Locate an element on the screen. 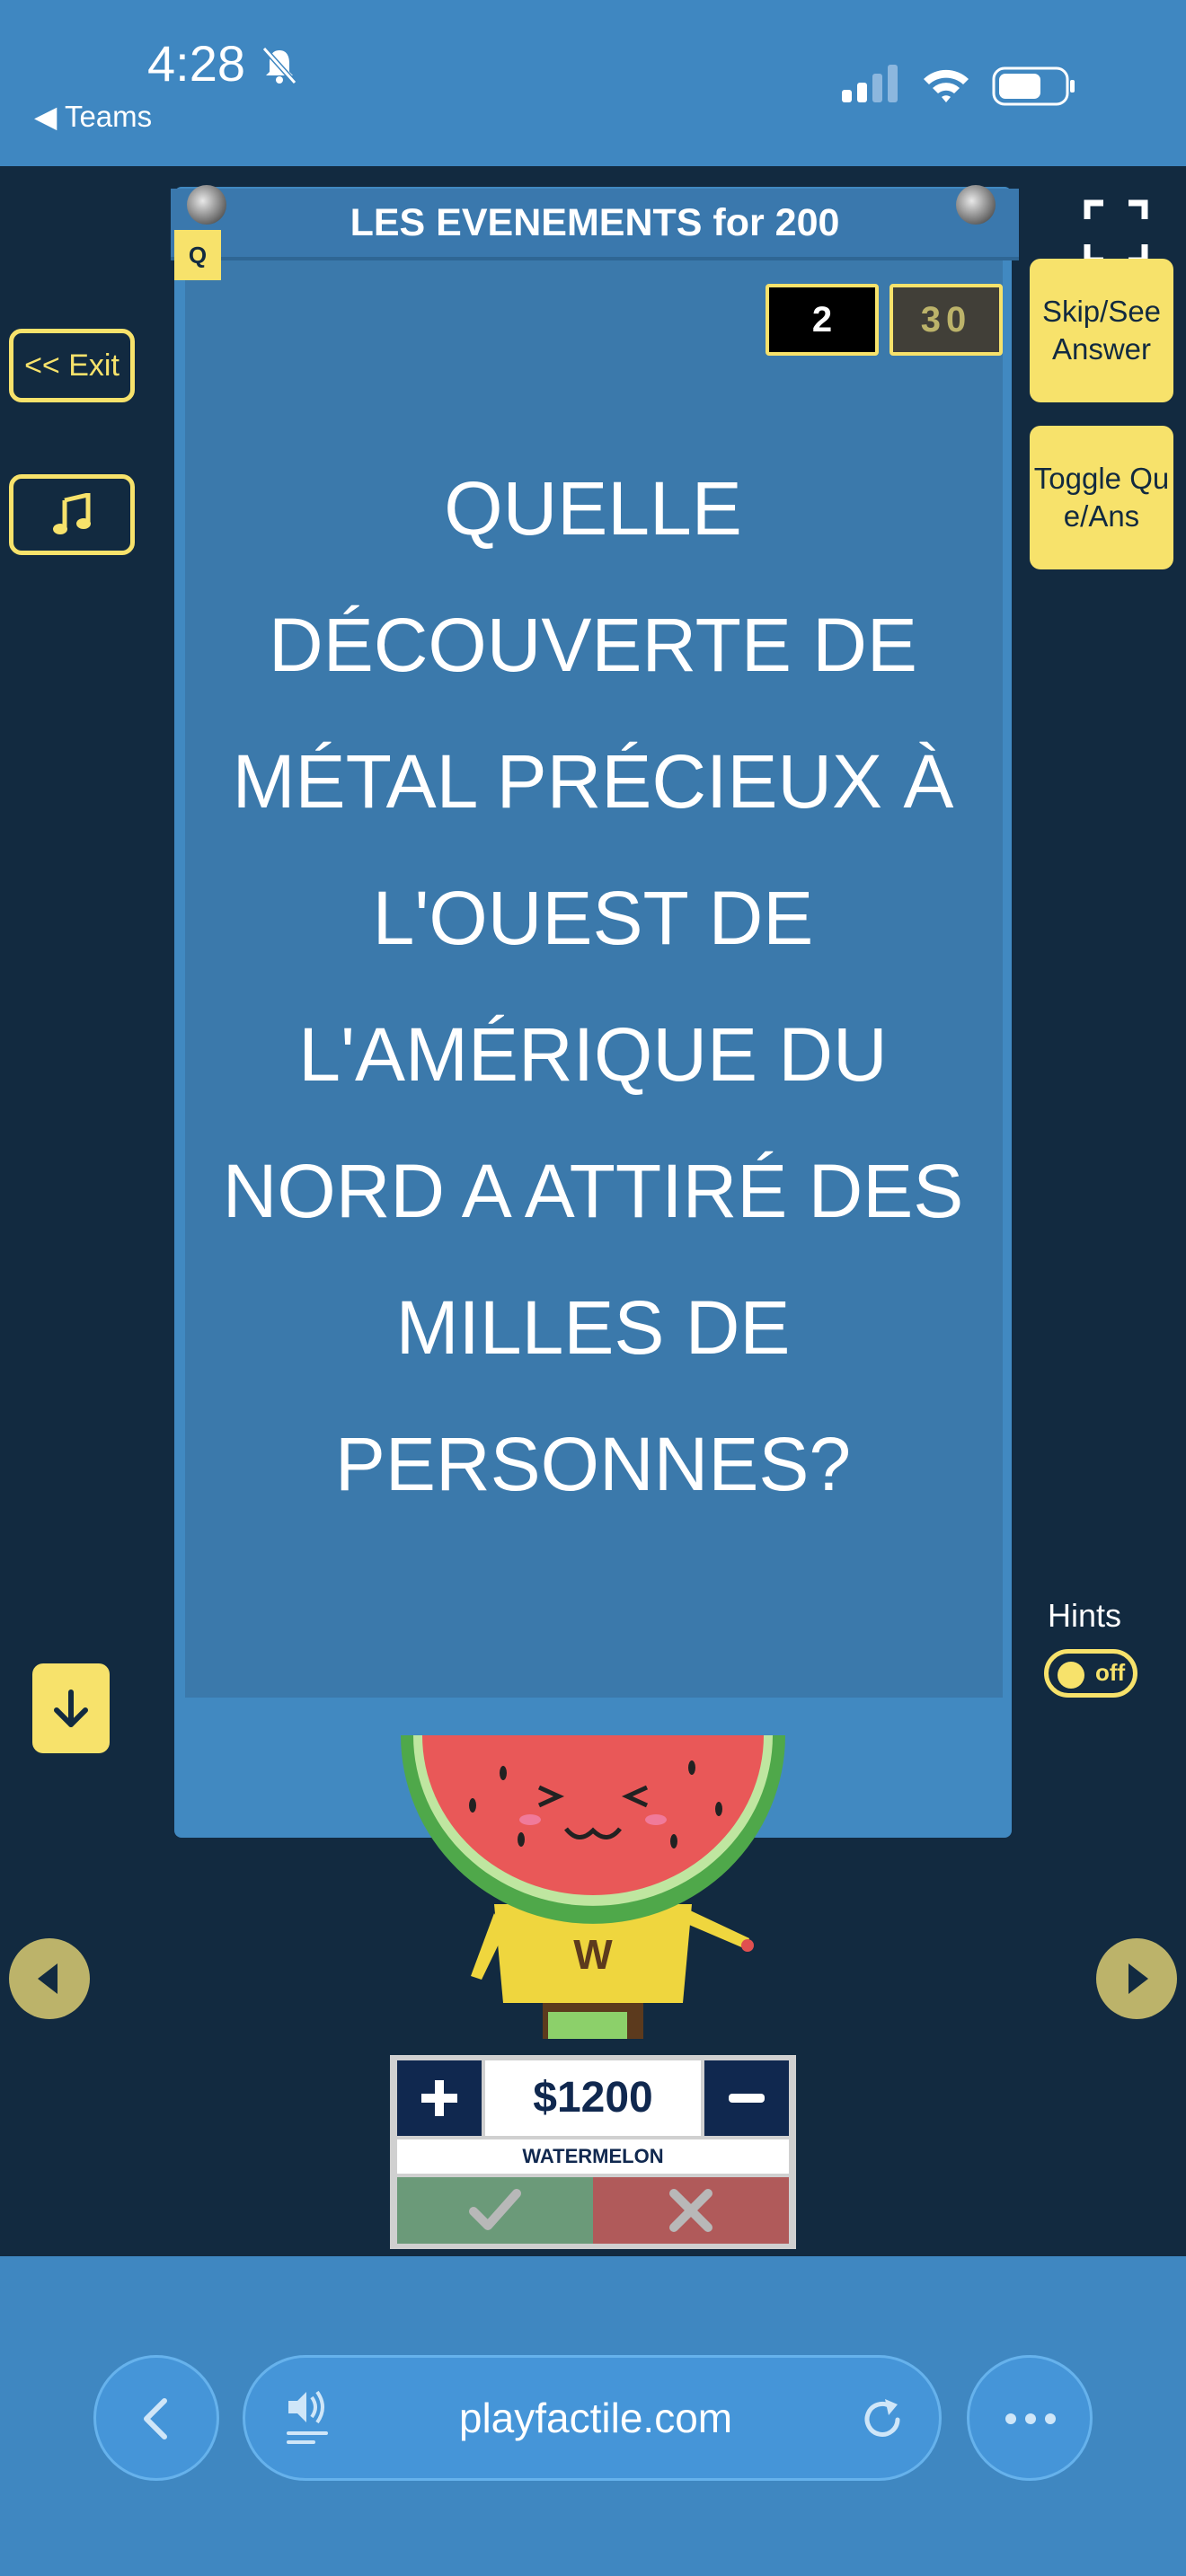 The width and height of the screenshot is (1186, 2576). hints-state: off is located at coordinates (1110, 1672).